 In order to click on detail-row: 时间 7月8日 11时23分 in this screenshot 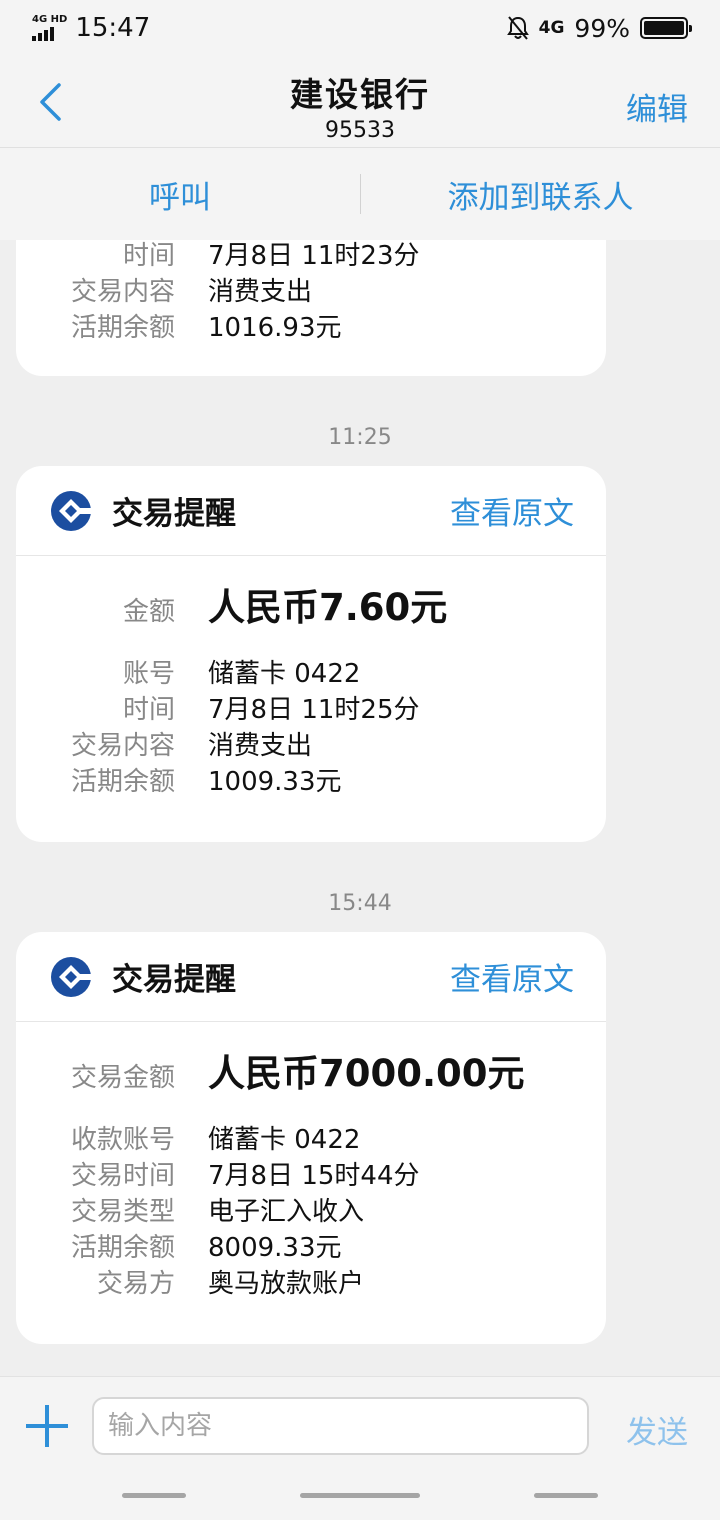, I will do `click(311, 257)`.